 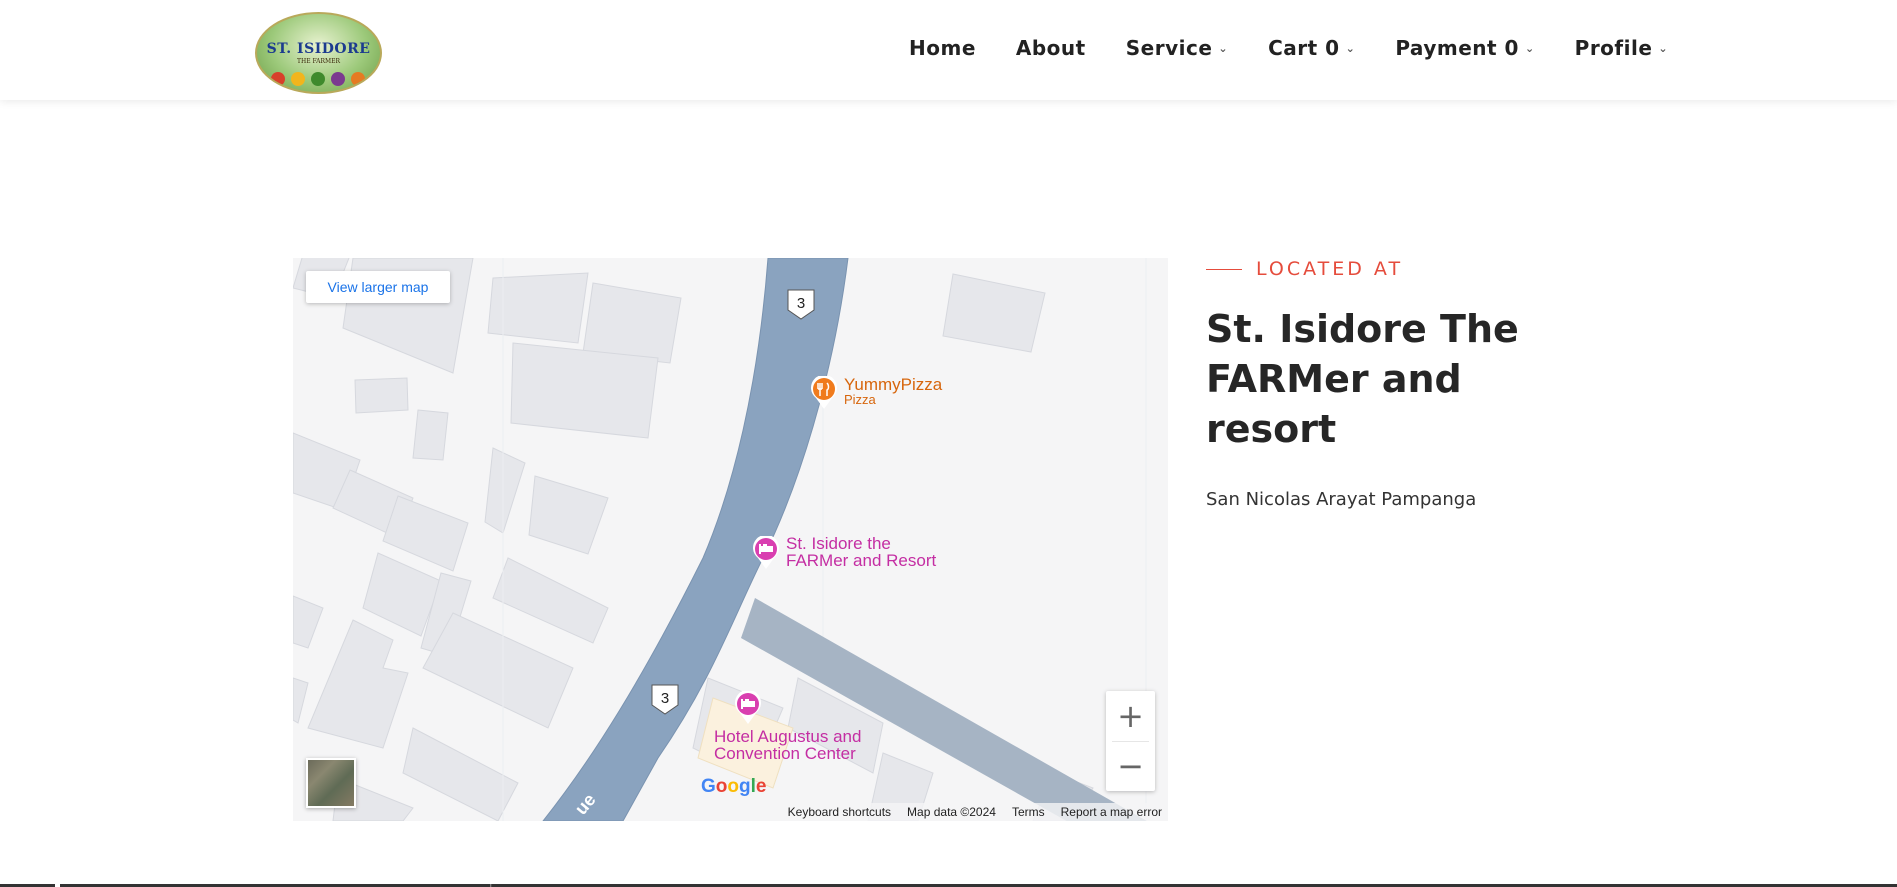 I want to click on nav-home-label: Home, so click(x=942, y=48).